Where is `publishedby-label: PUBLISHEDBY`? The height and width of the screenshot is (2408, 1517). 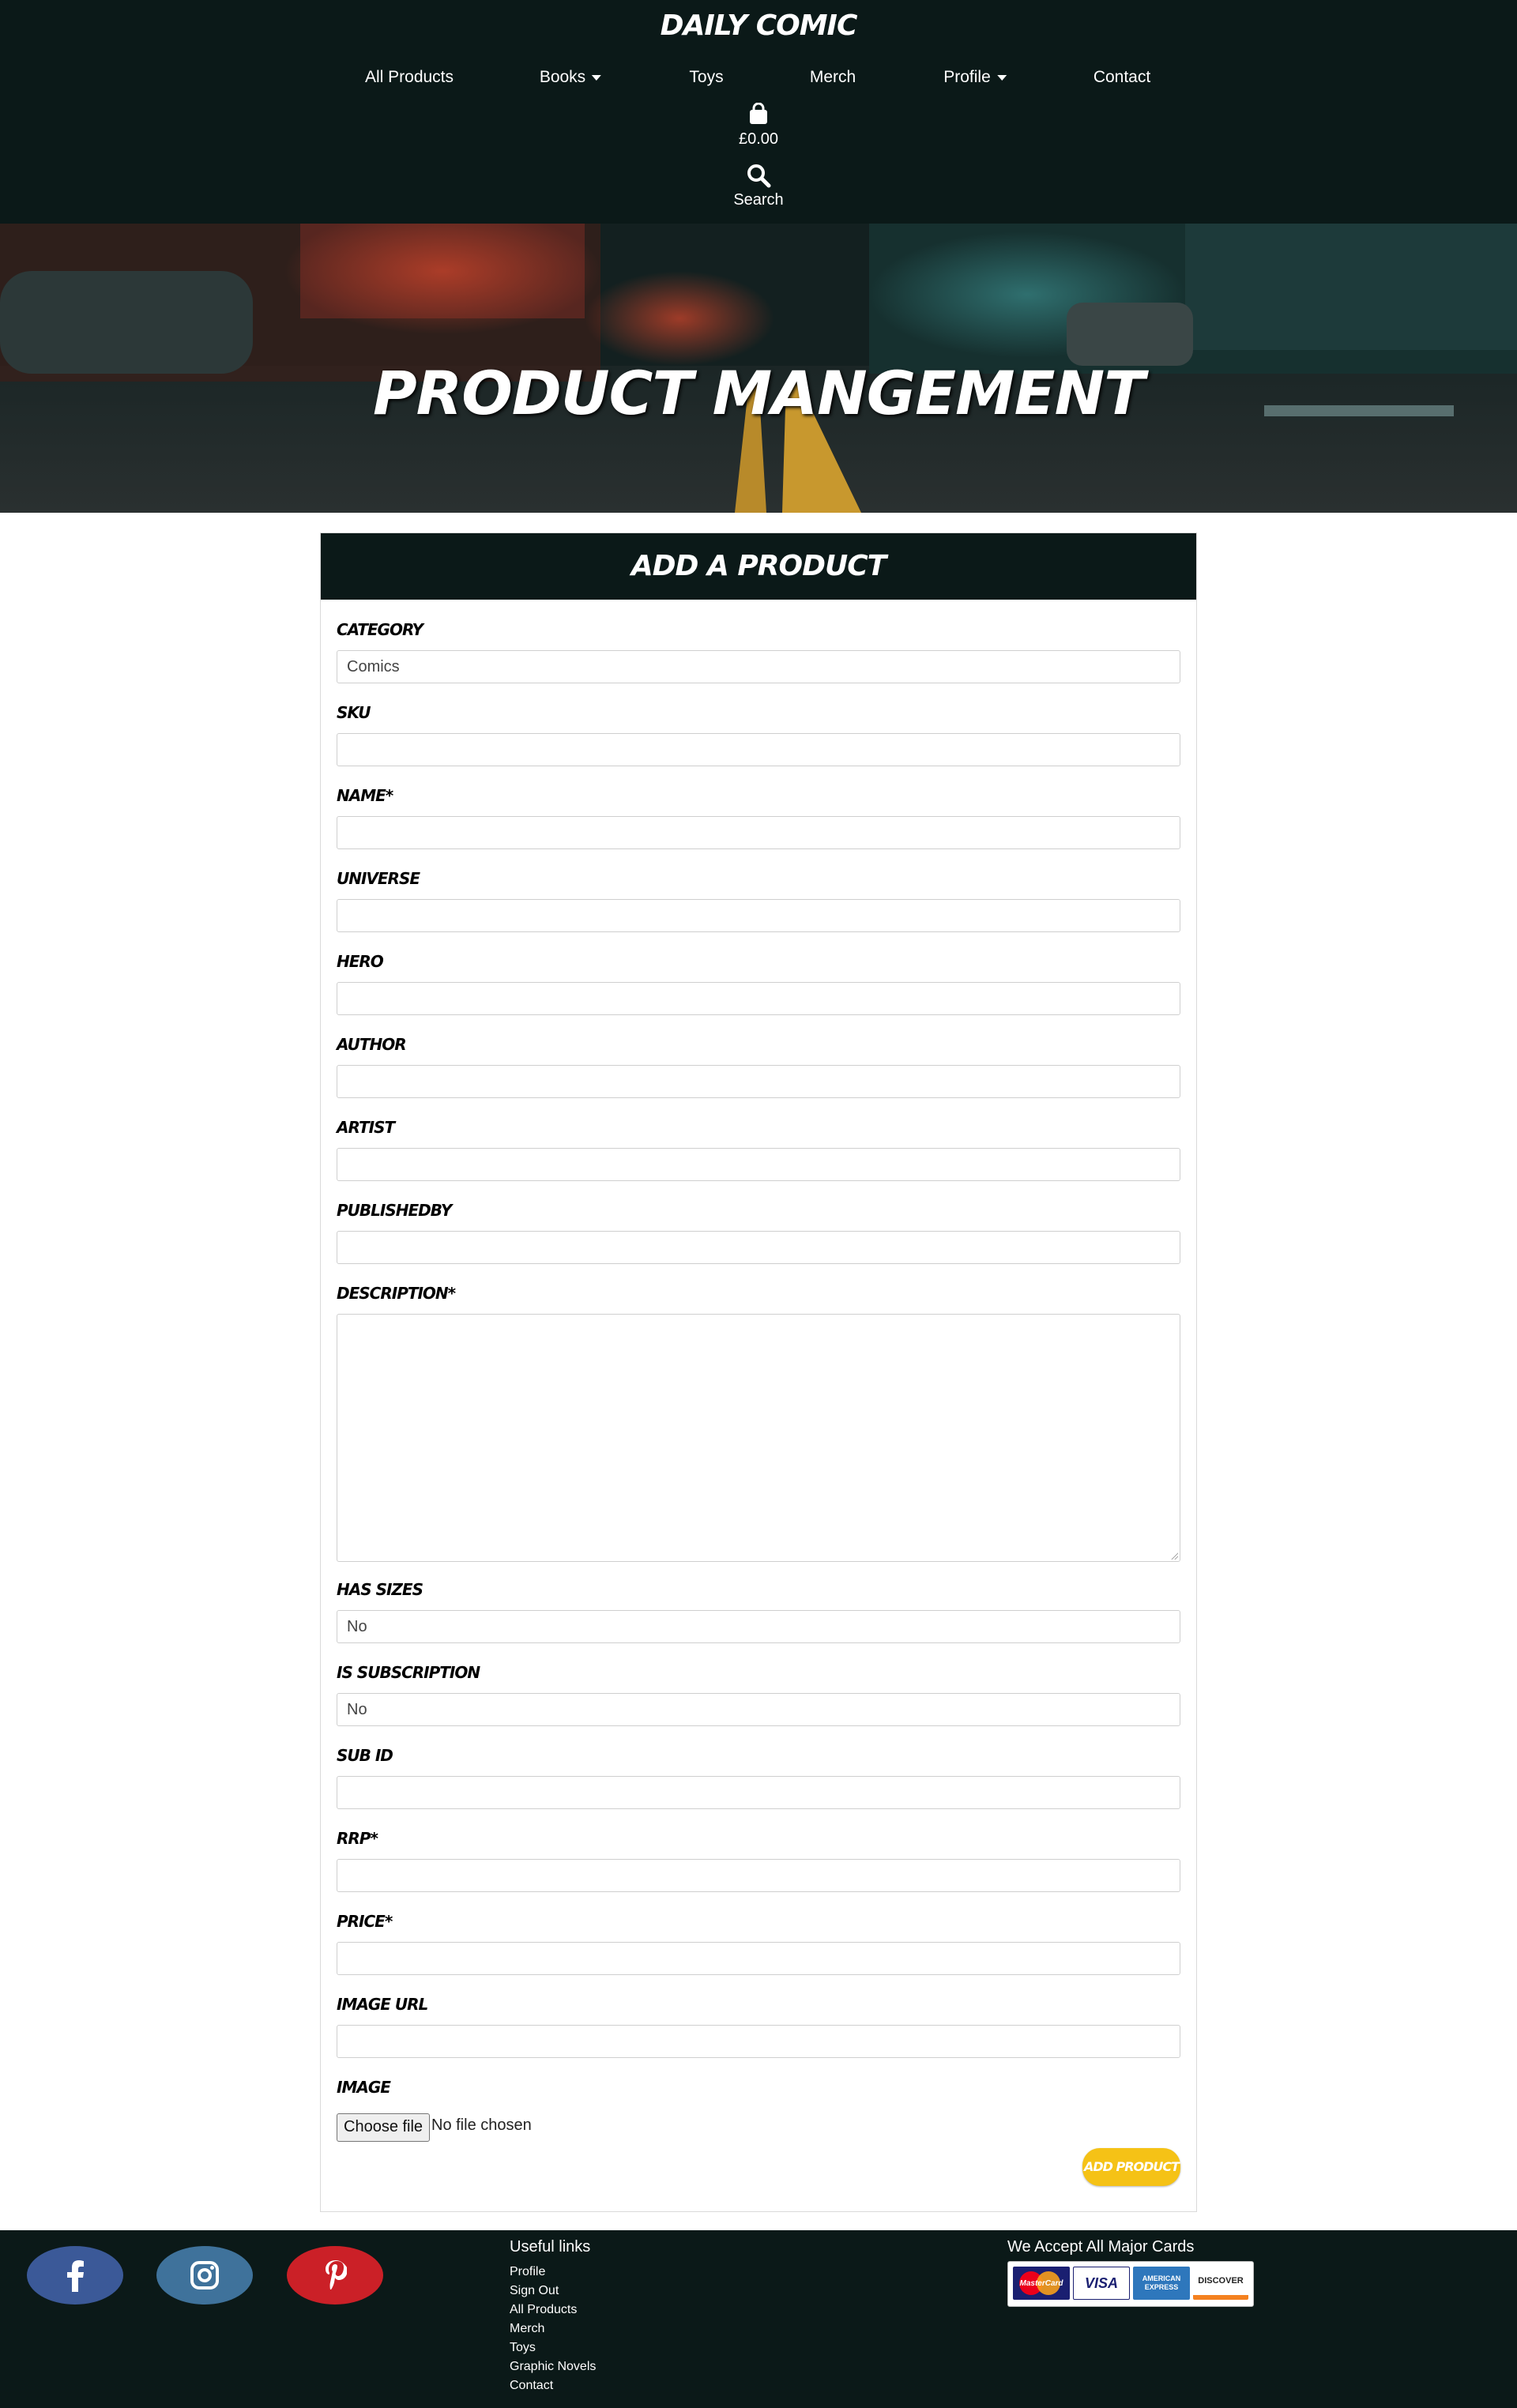
publishedby-label: PUBLISHEDBY is located at coordinates (395, 1210).